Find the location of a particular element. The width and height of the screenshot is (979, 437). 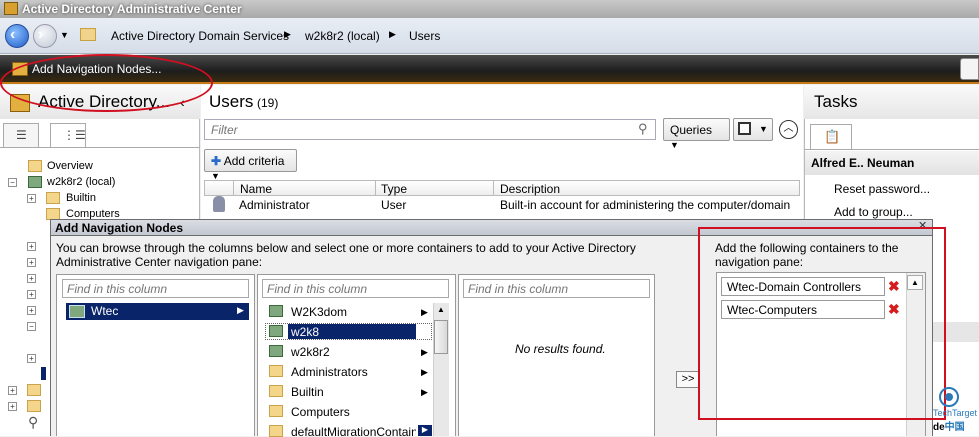

dialog-title: Add Navigation Nodes is located at coordinates (119, 228).